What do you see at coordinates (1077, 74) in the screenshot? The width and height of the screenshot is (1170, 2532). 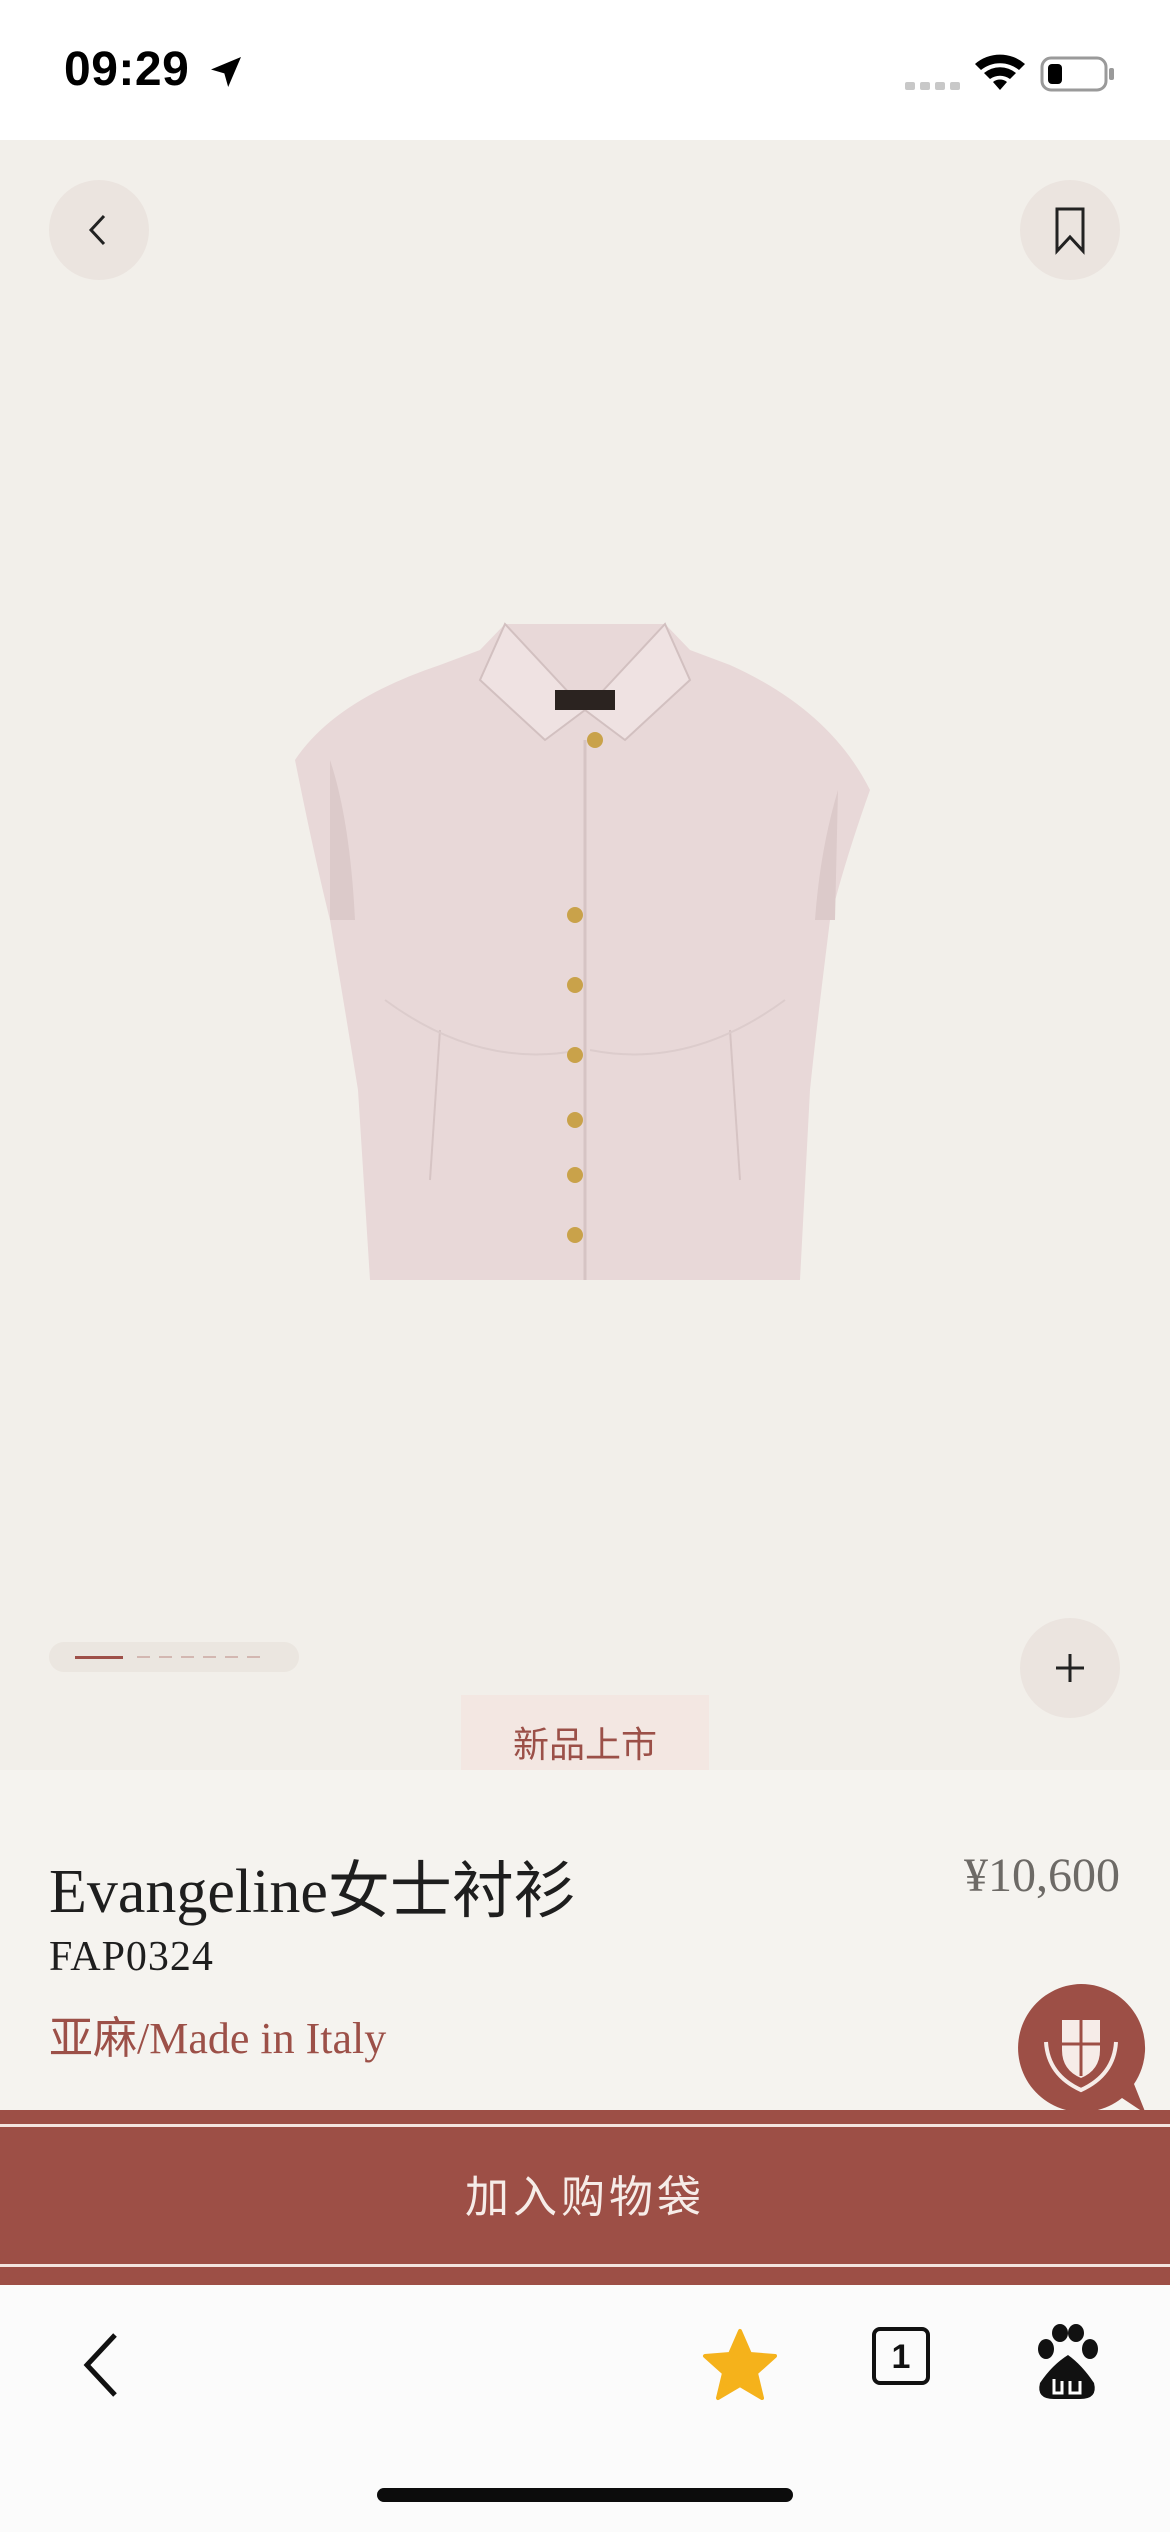 I see `battery-icon` at bounding box center [1077, 74].